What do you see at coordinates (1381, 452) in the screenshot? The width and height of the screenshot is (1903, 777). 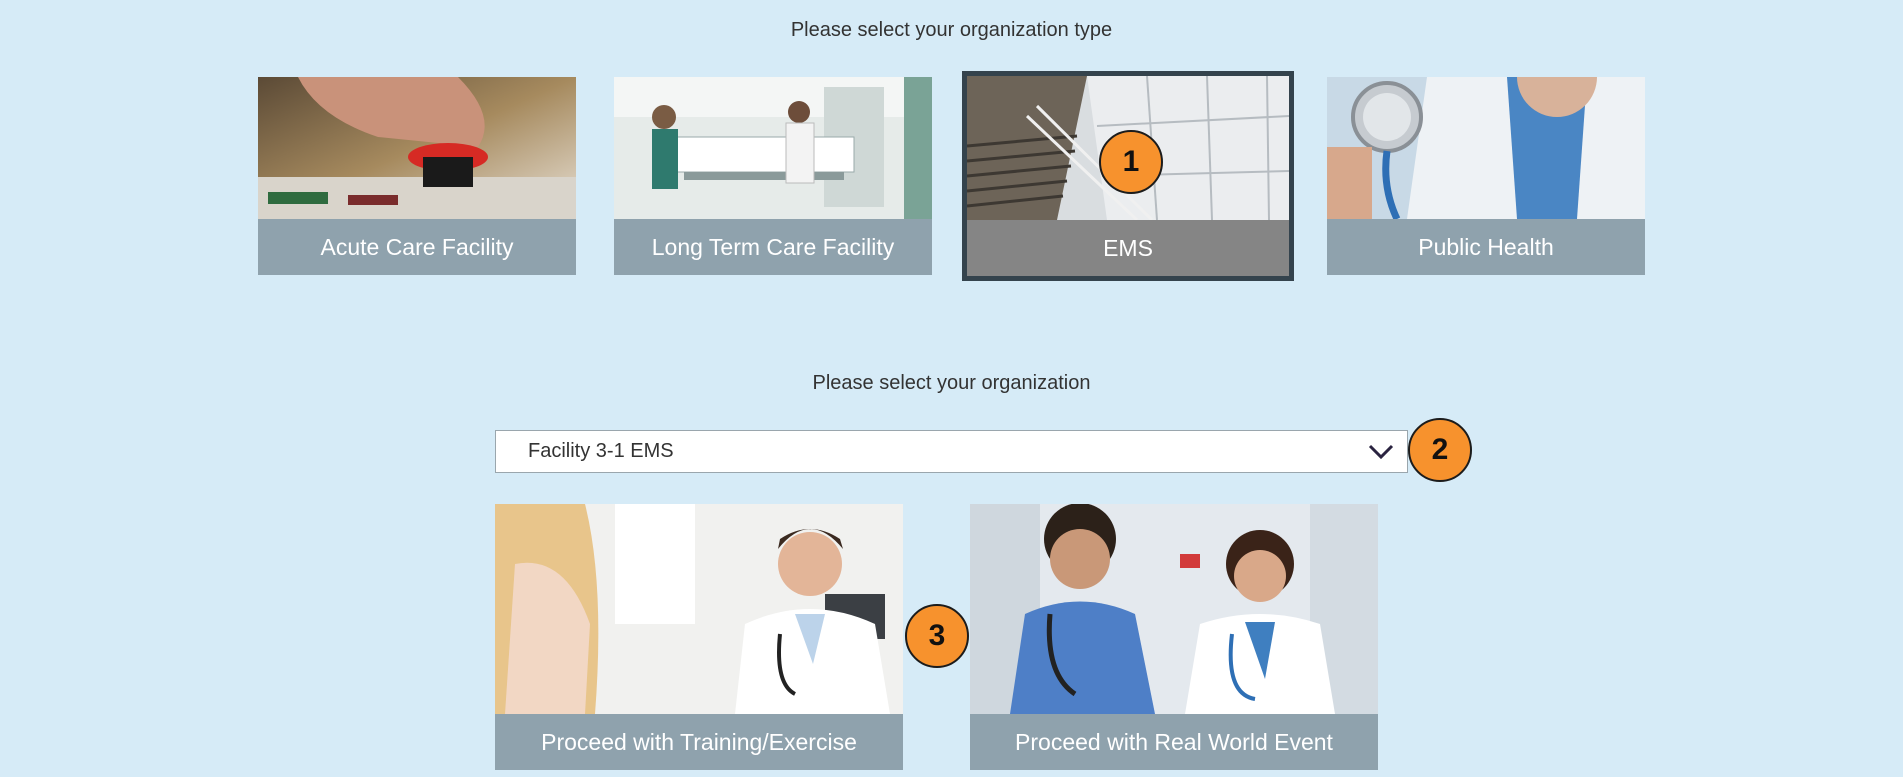 I see `chevron-down-icon` at bounding box center [1381, 452].